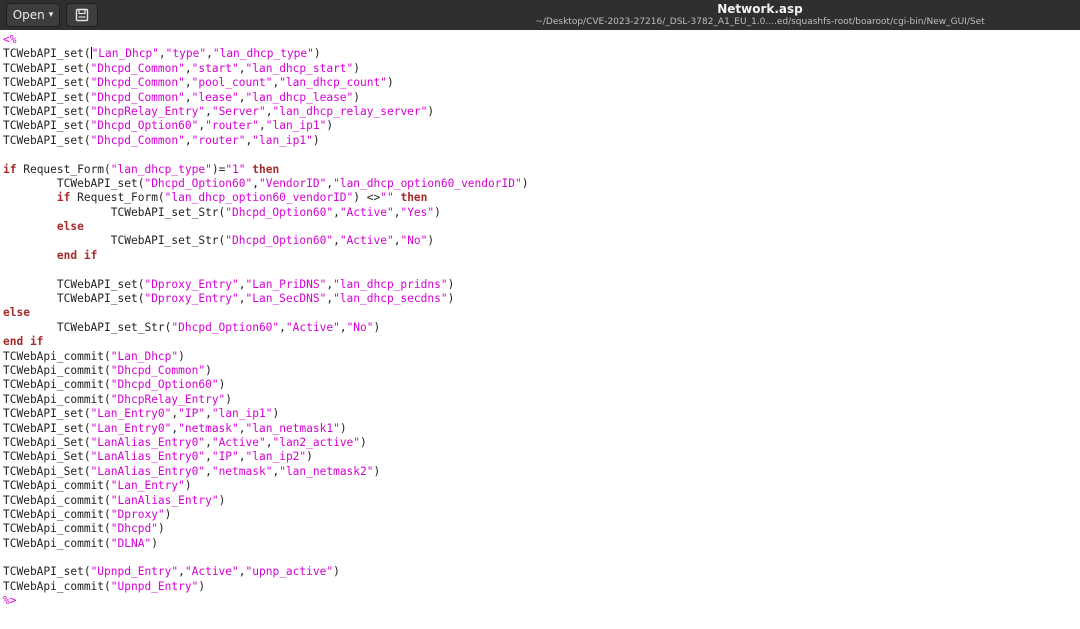 This screenshot has height=629, width=1080. I want to click on code-line: else, so click(540, 313).